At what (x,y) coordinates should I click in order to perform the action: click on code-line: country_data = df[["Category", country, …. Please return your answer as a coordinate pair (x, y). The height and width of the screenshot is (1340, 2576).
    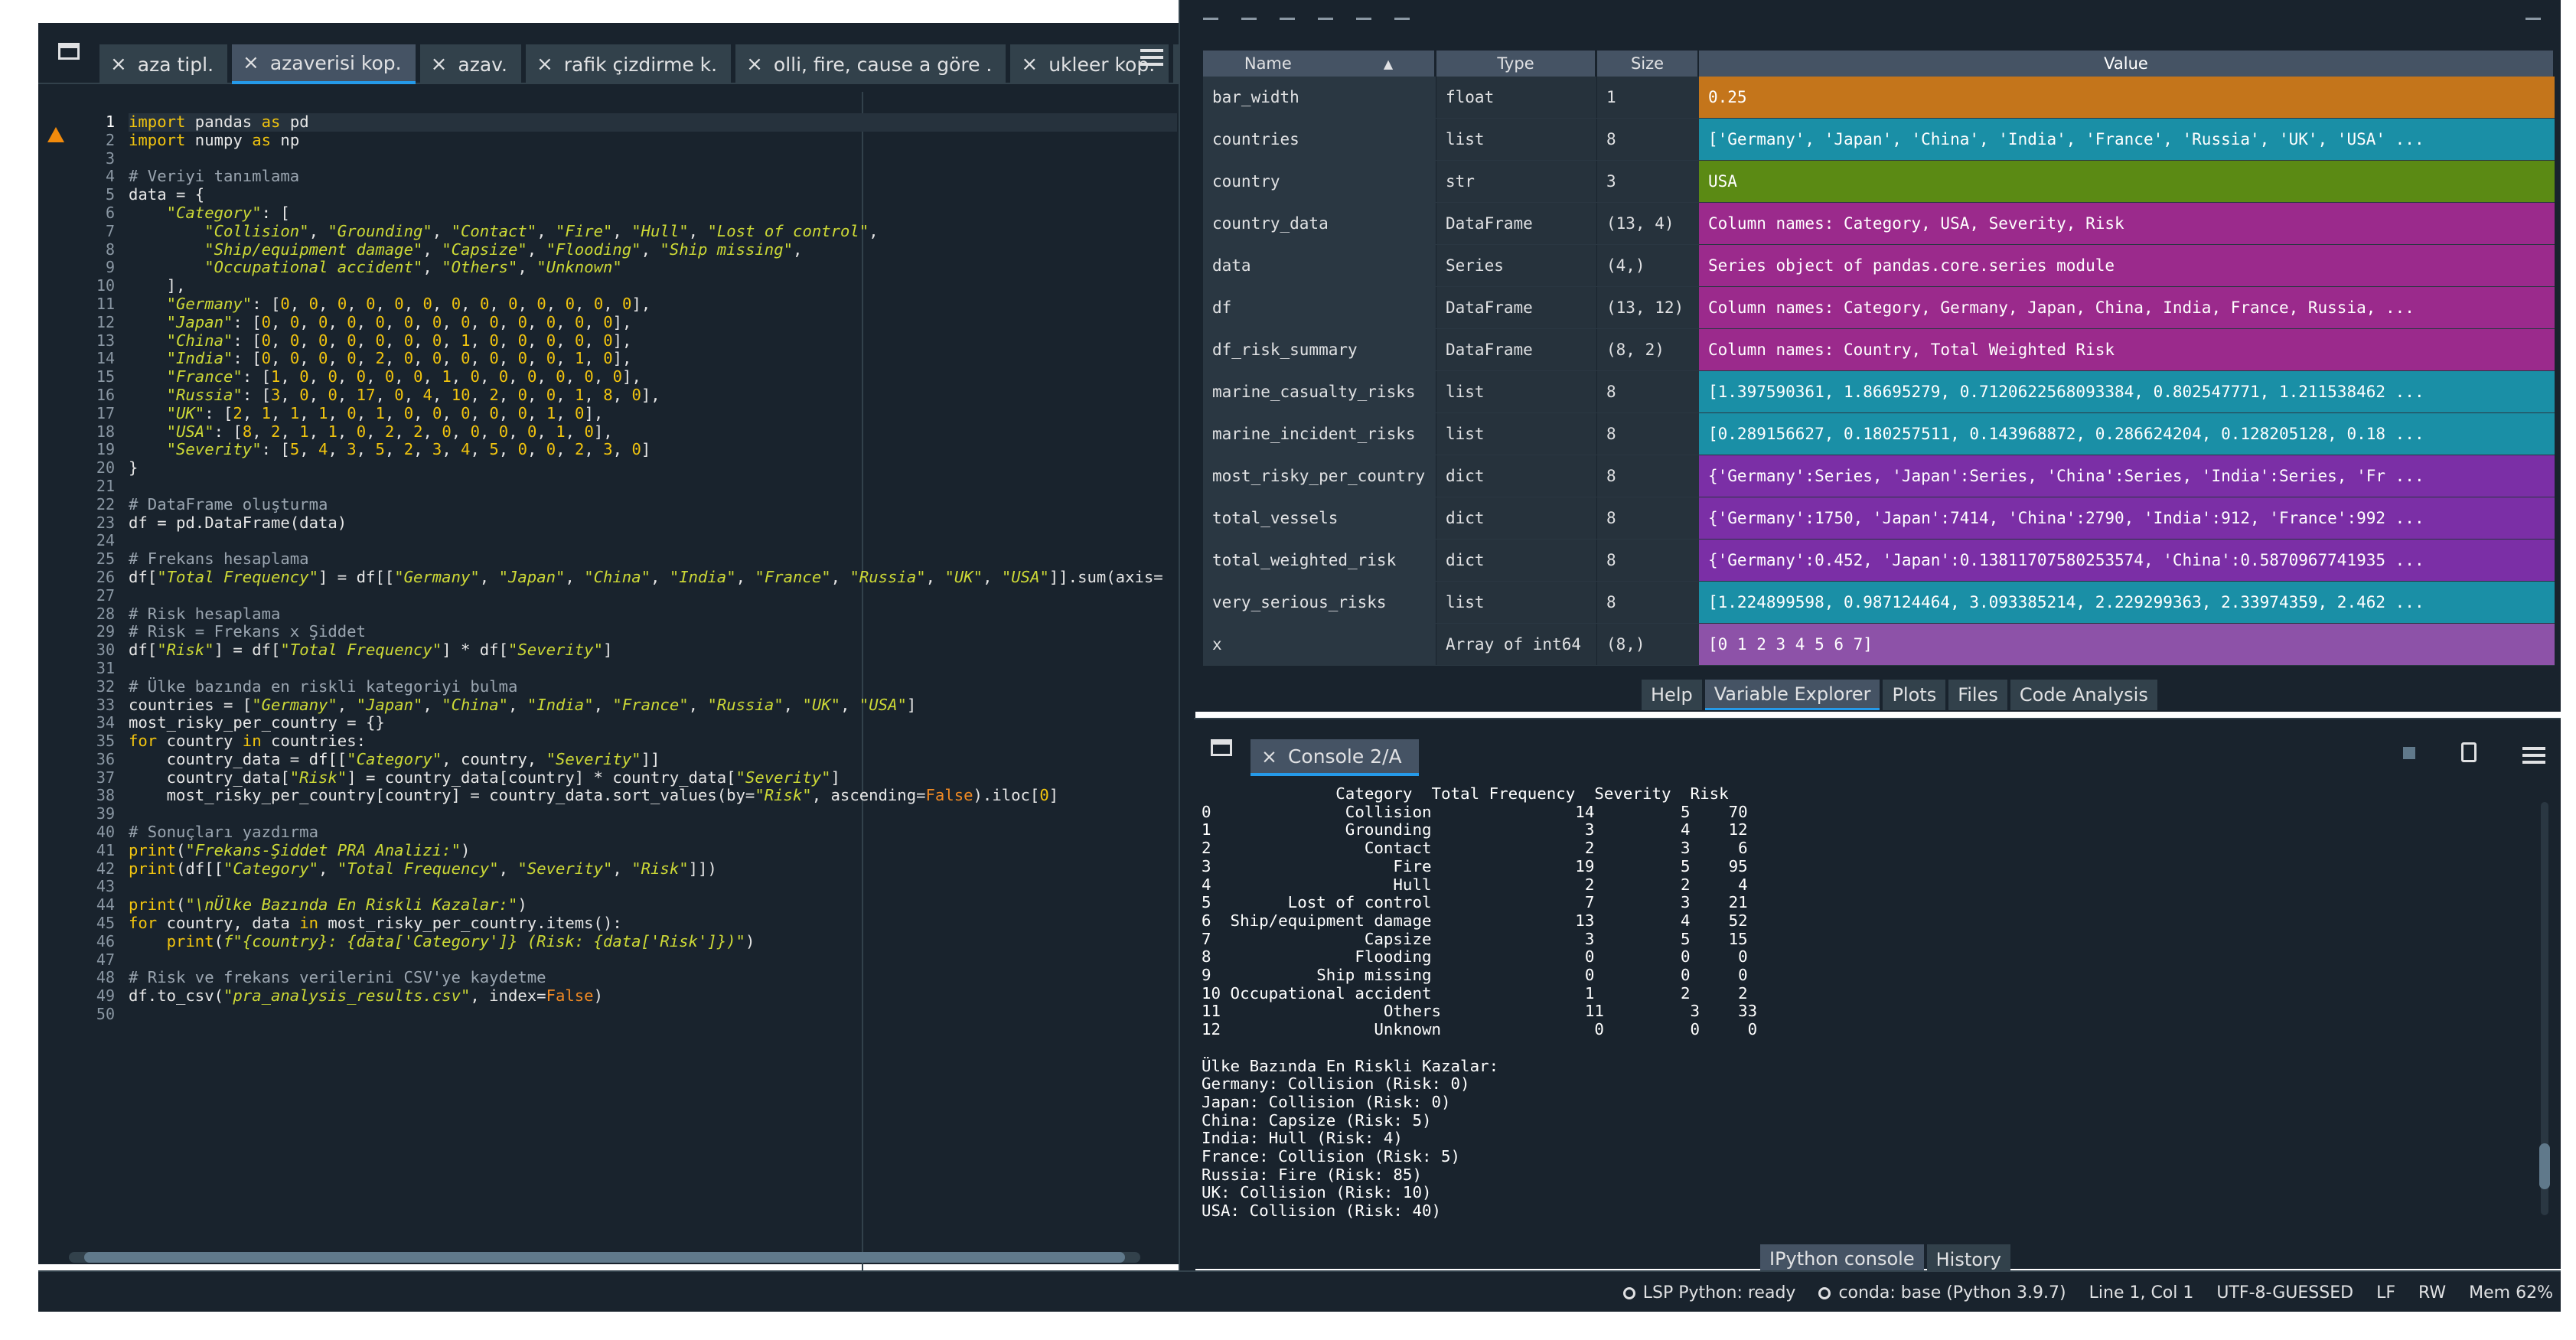
    Looking at the image, I should click on (653, 759).